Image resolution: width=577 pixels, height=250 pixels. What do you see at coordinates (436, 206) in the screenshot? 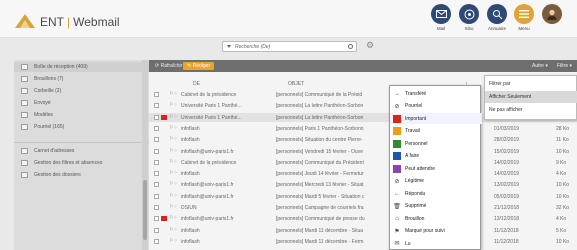
I see `context-menu-item: 🗑 Supprimé` at bounding box center [436, 206].